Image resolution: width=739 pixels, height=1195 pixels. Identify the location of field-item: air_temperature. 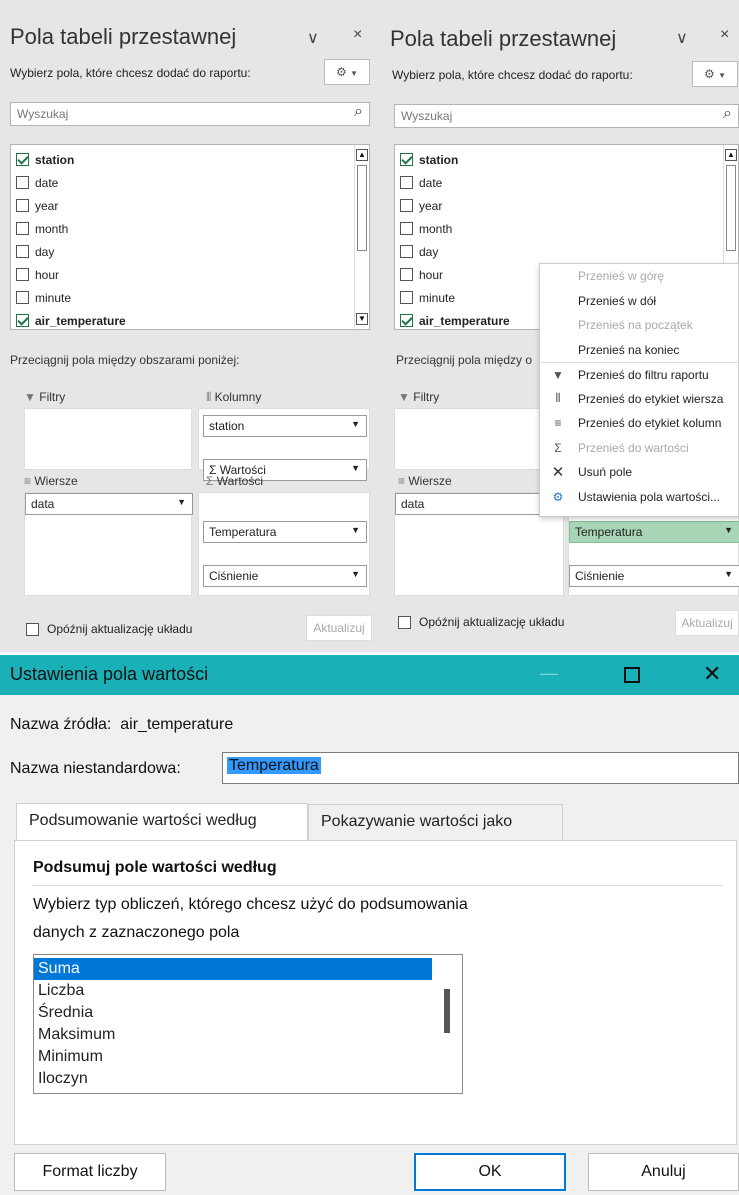
(181, 319).